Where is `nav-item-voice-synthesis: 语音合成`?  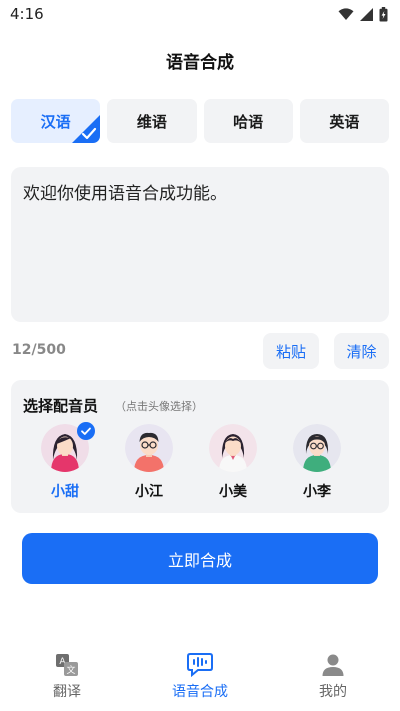 nav-item-voice-synthesis: 语音合成 is located at coordinates (200, 677).